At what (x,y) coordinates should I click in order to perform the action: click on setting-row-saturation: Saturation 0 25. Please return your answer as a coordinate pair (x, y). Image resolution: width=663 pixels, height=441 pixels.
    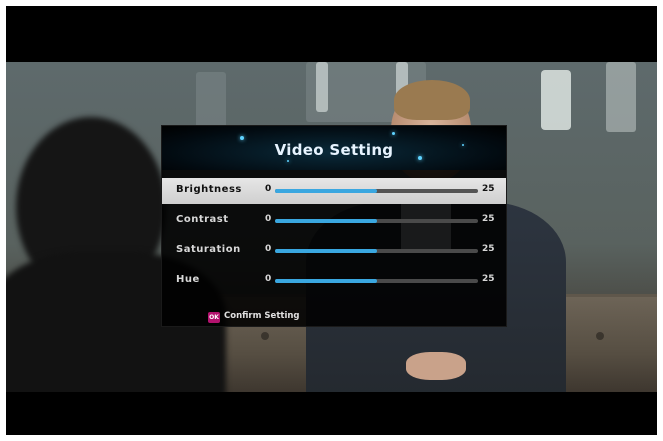
    Looking at the image, I should click on (334, 251).